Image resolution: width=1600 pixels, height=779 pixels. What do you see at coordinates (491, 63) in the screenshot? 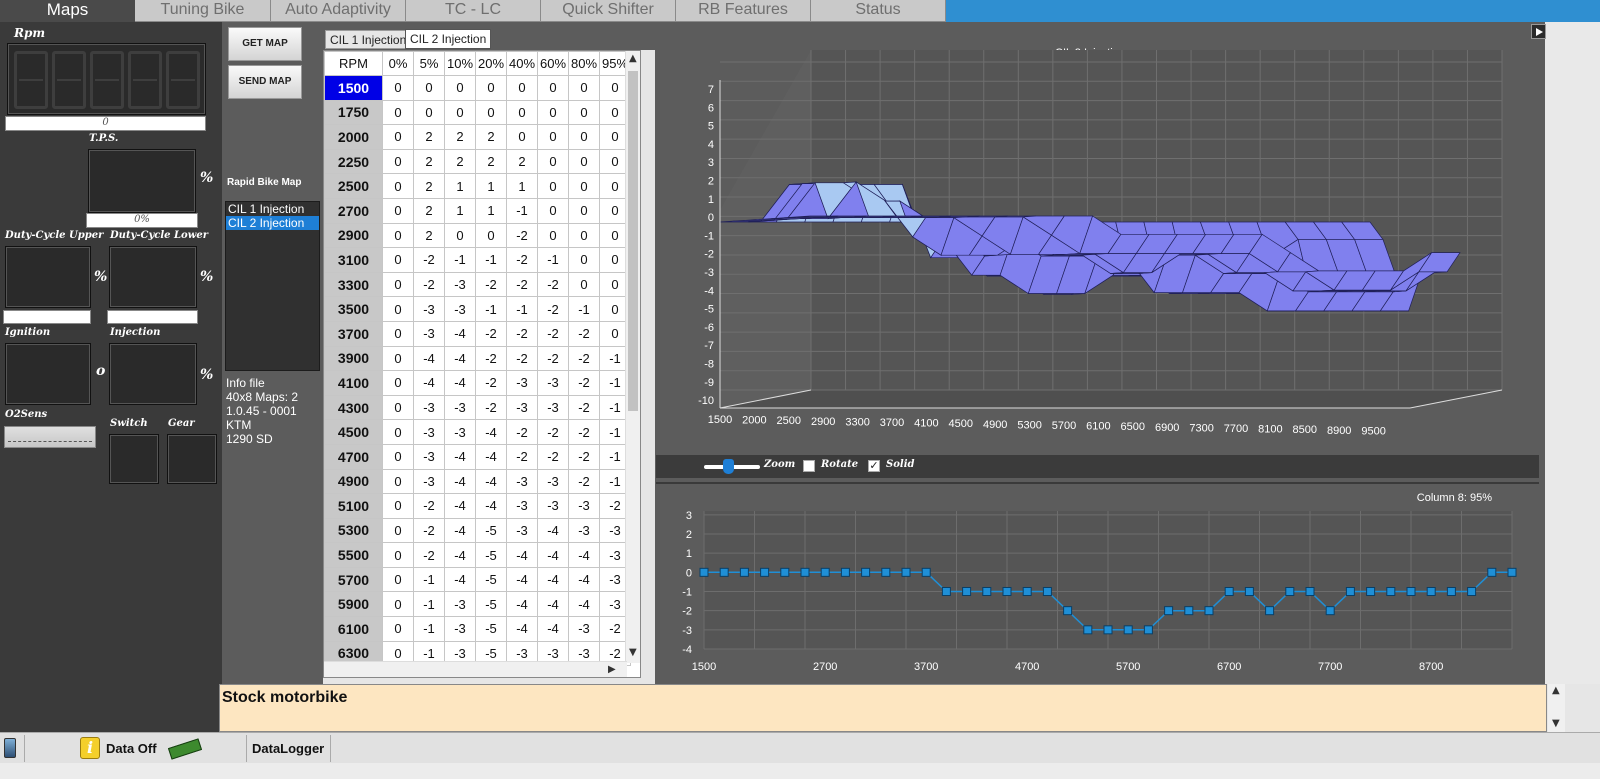
I see `column-header: 20%` at bounding box center [491, 63].